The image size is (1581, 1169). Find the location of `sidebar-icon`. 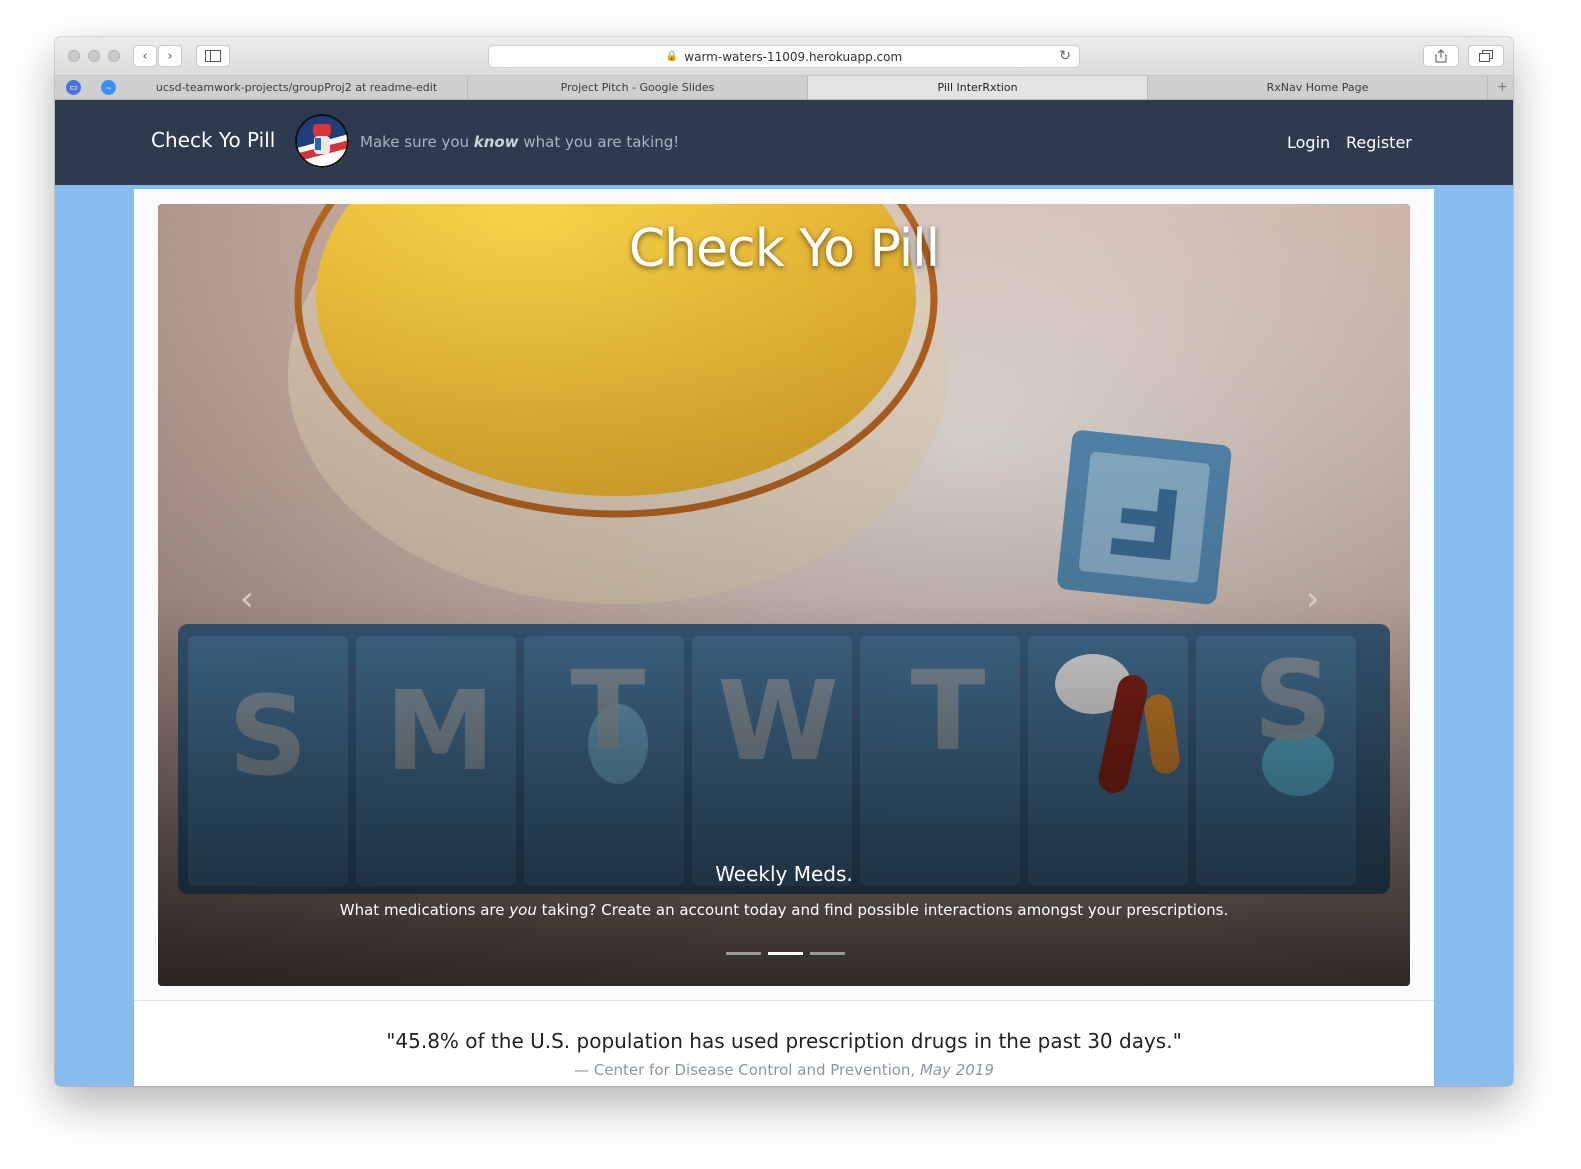

sidebar-icon is located at coordinates (213, 56).